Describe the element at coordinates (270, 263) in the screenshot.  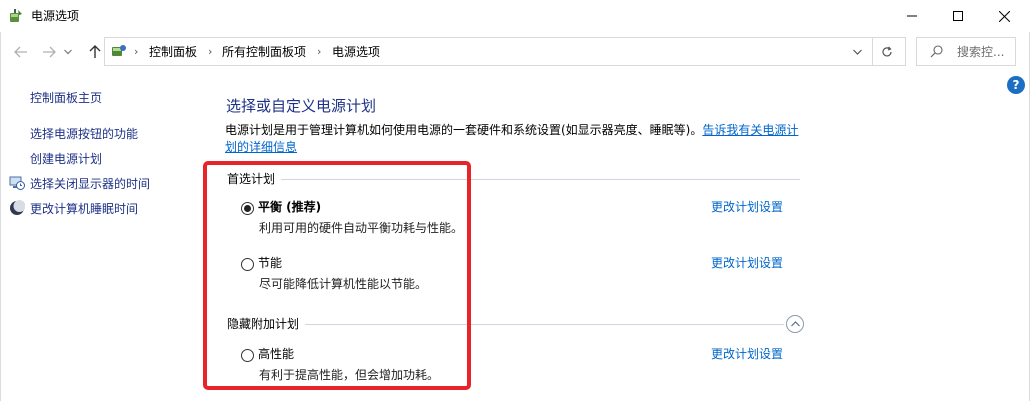
I see `plan-name-power-saver: 节能` at that location.